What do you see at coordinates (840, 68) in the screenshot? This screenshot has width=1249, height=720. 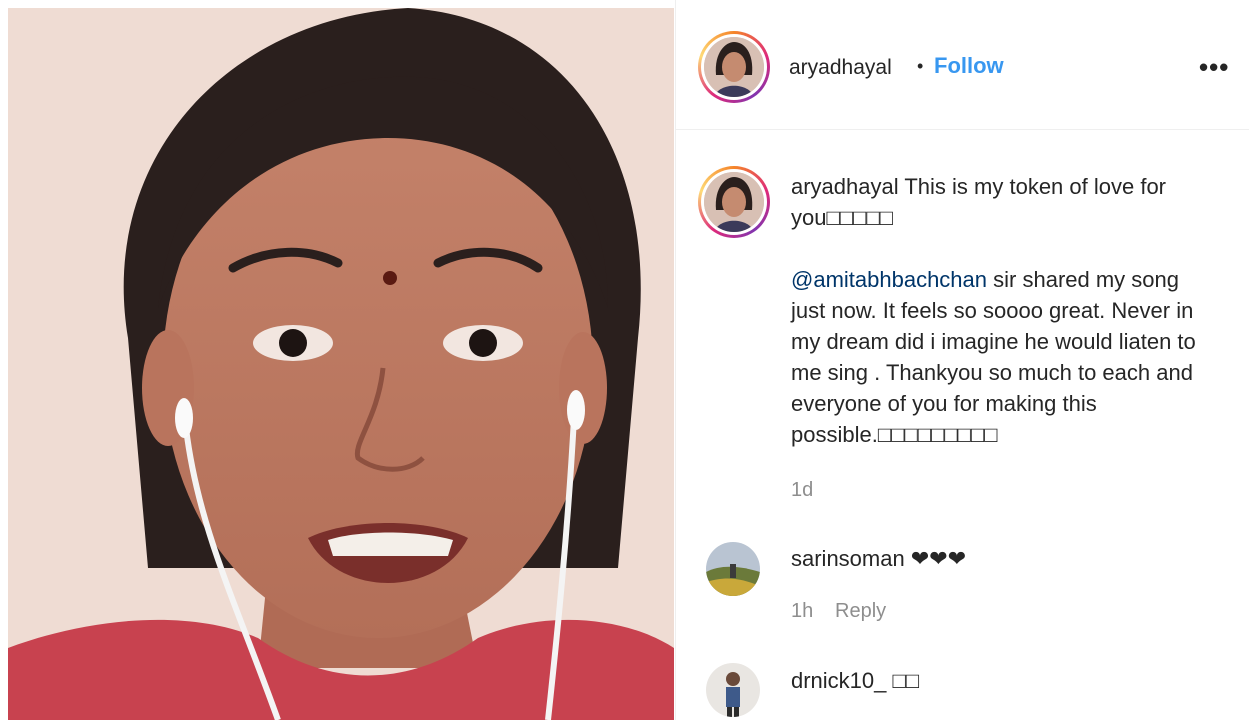 I see `author-username: aryadhayal` at bounding box center [840, 68].